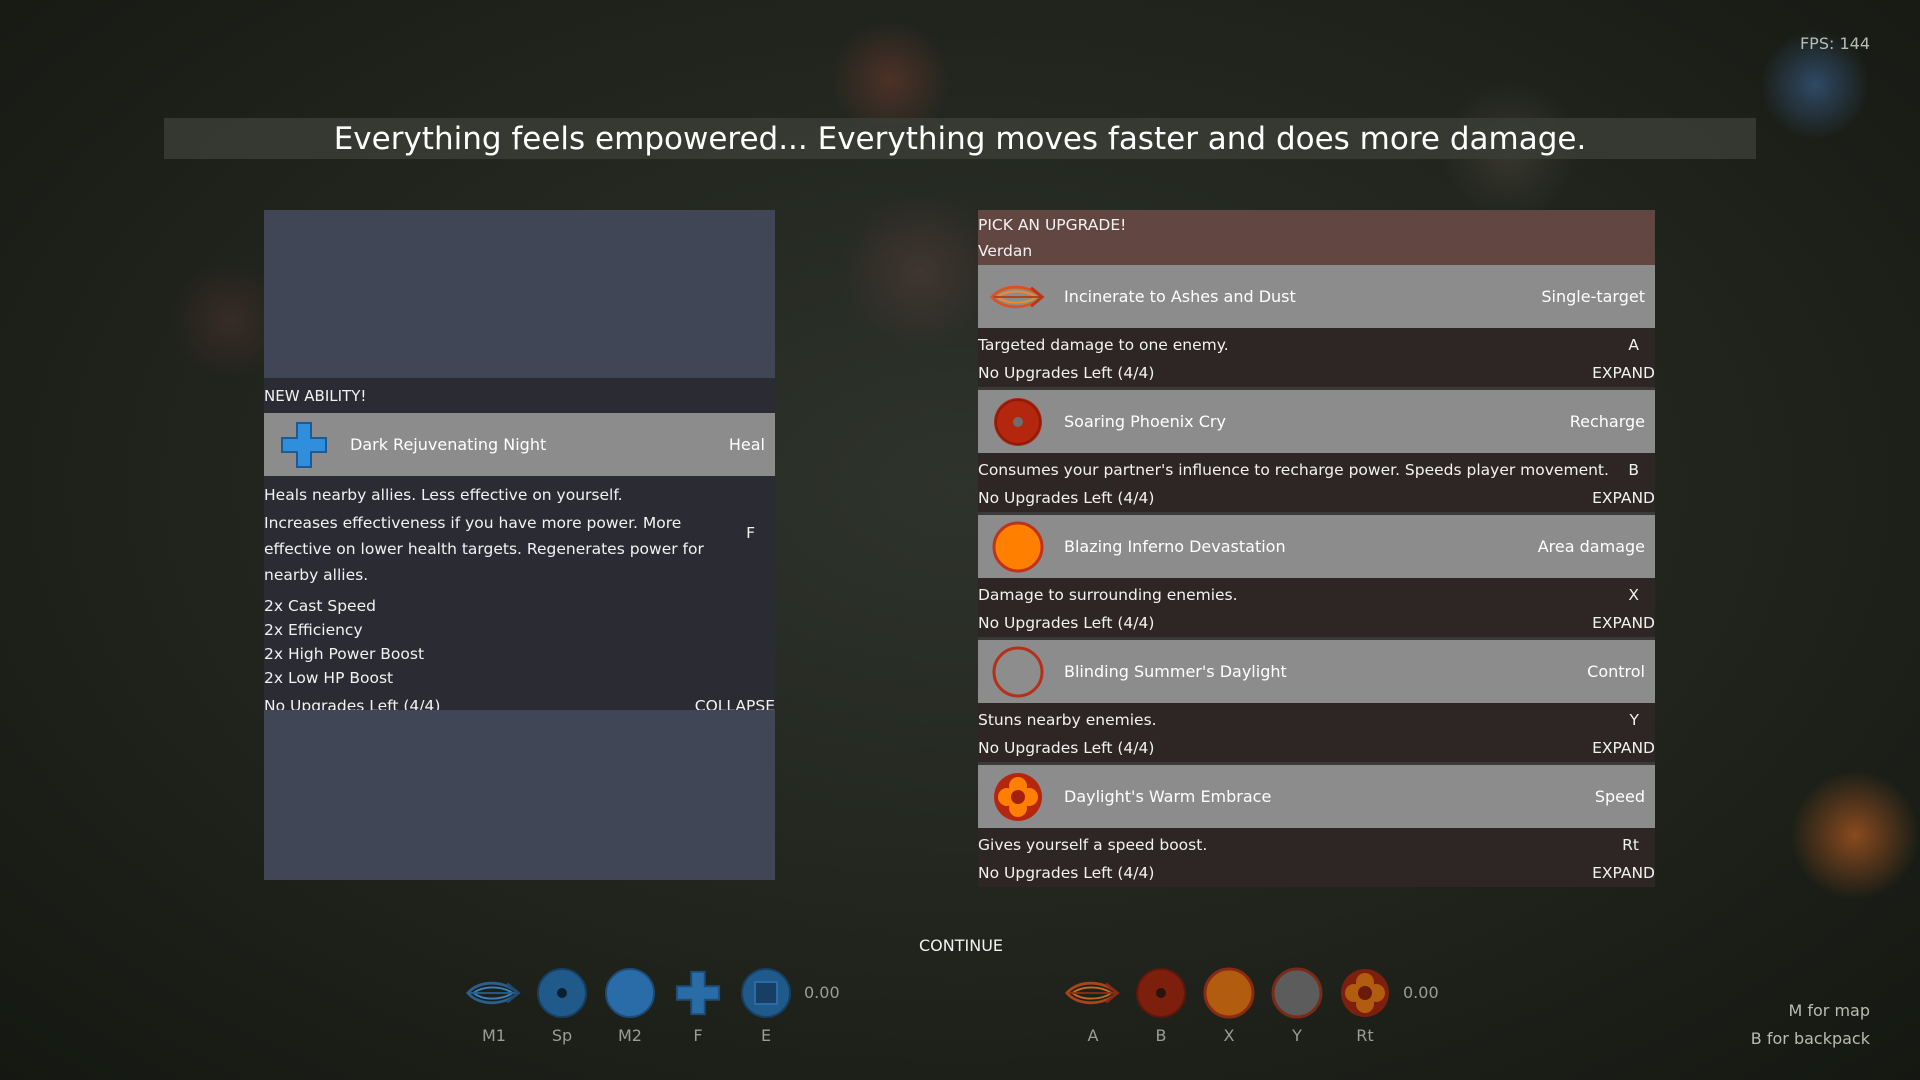  Describe the element at coordinates (1316, 421) in the screenshot. I see `ability-row-phoenix-cry: Soaring Phoenix Cry Recharge` at that location.